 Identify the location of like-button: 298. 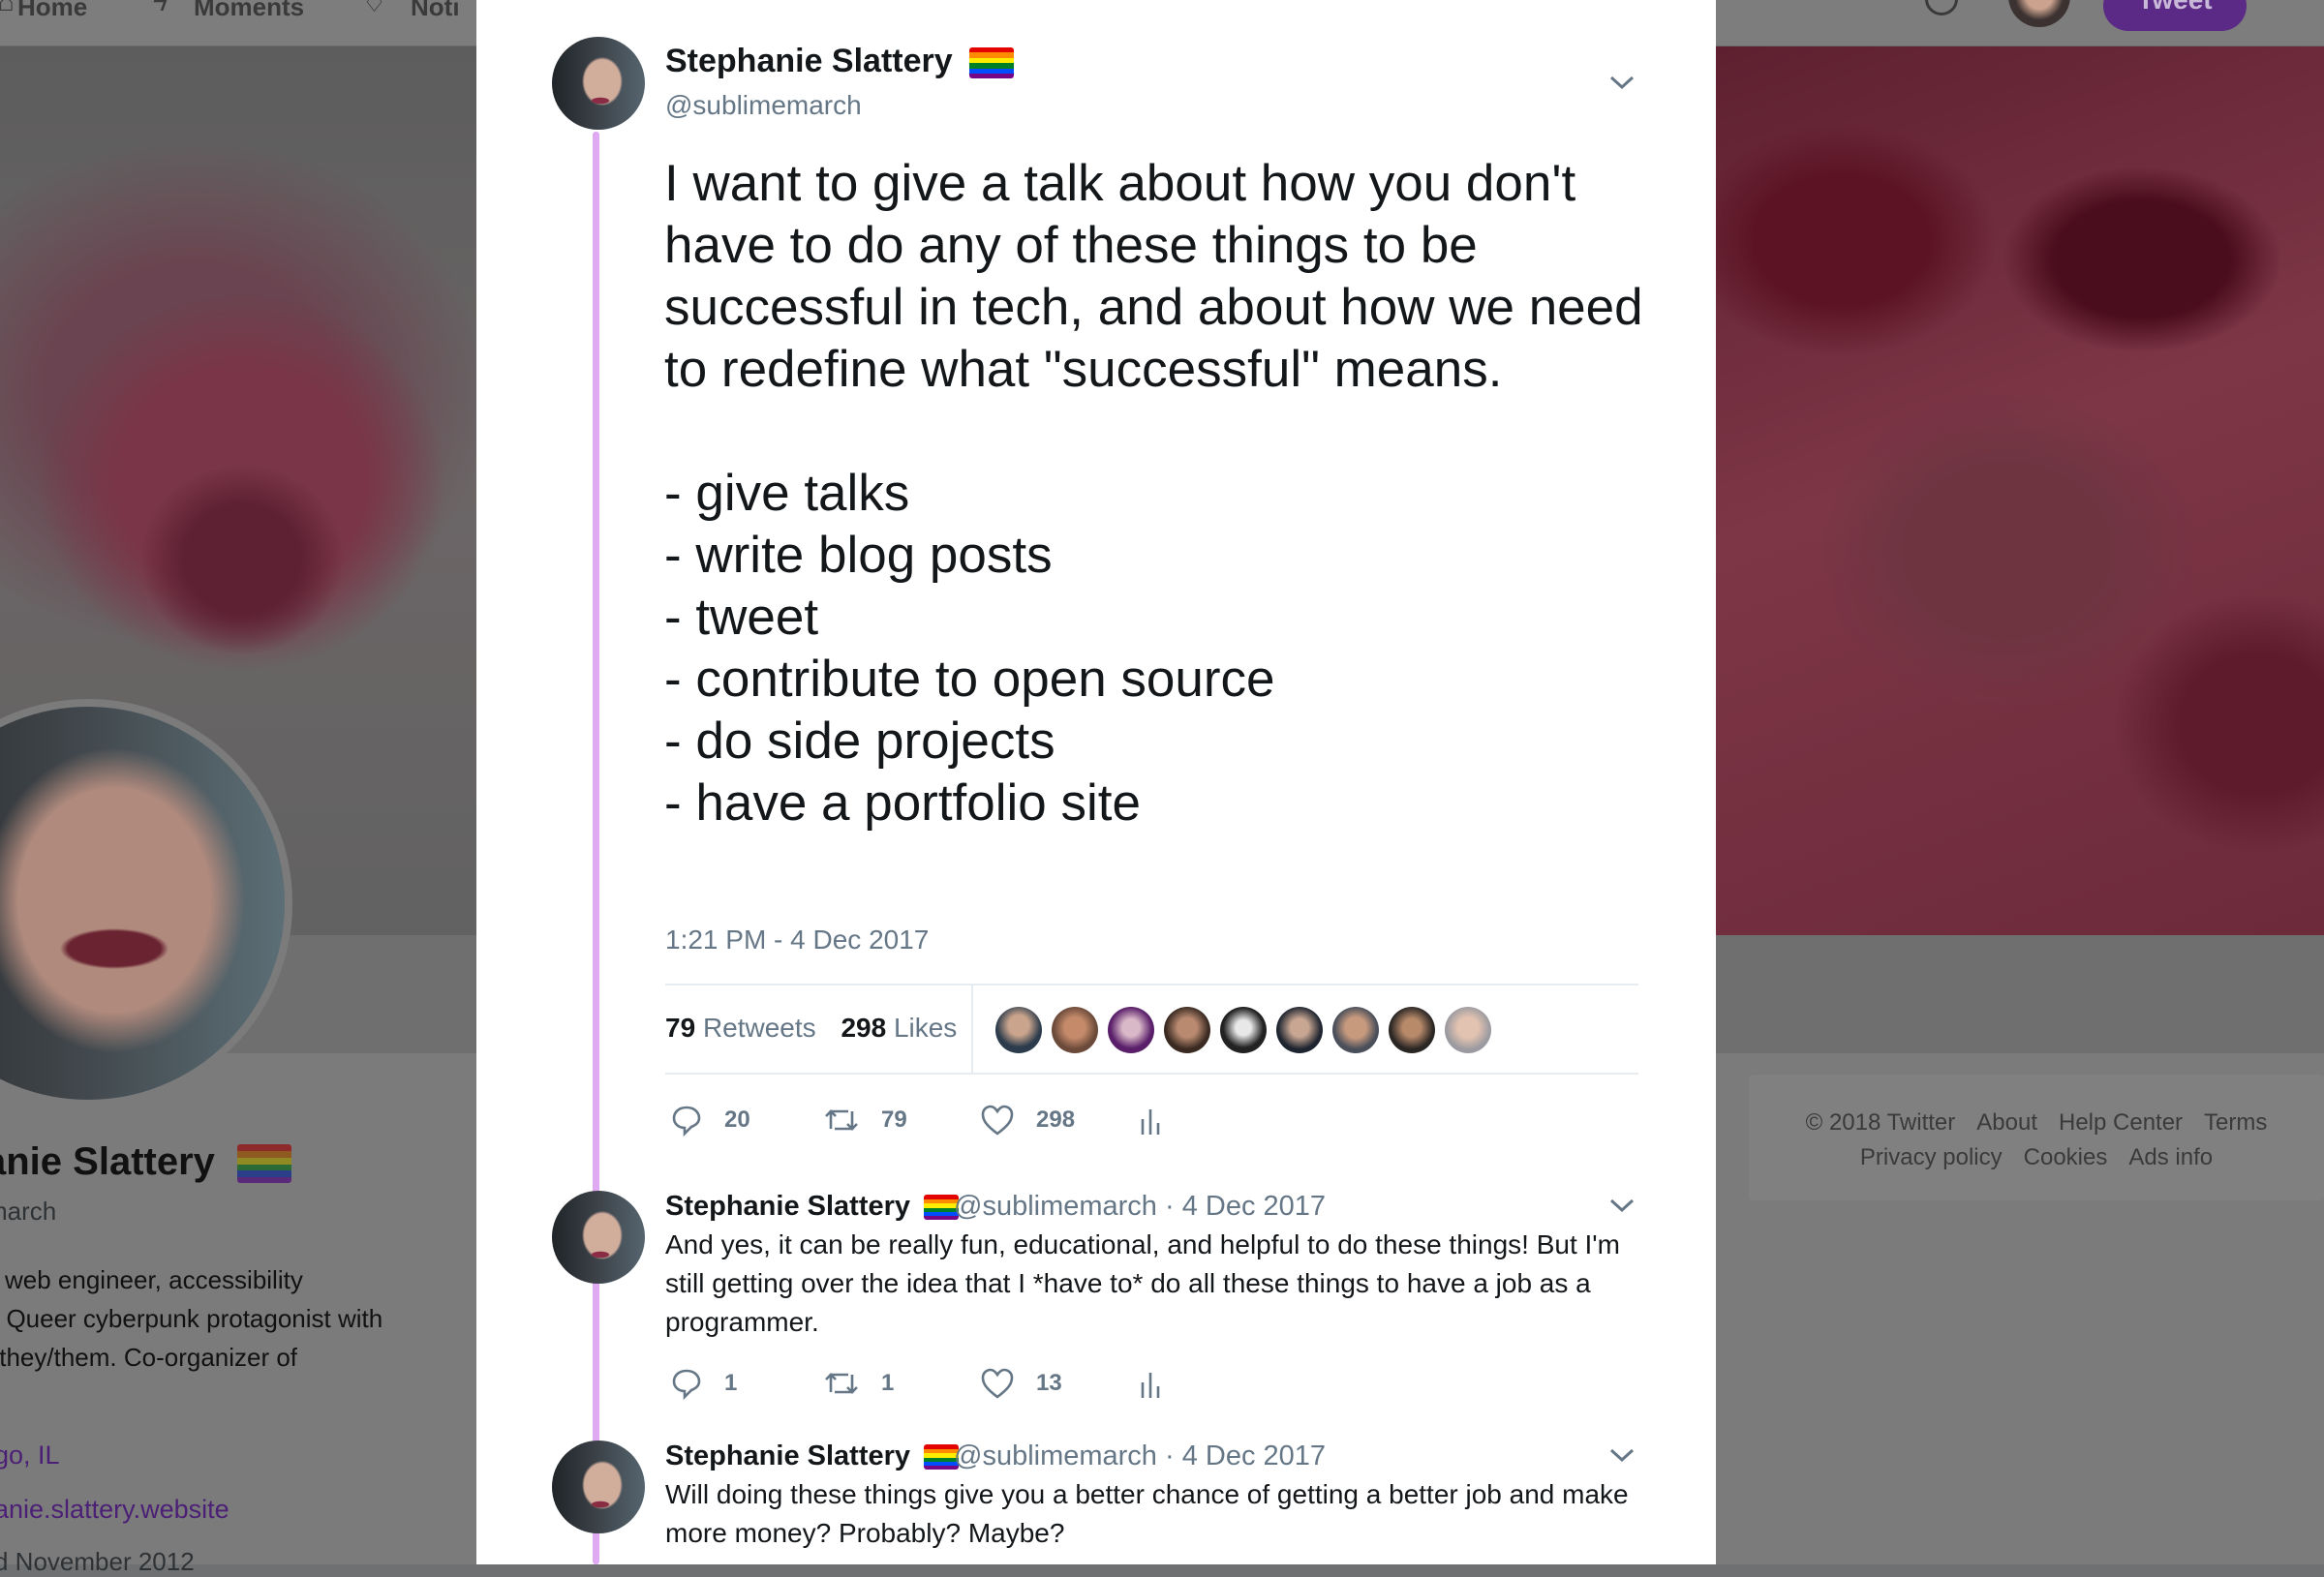
(1028, 1120).